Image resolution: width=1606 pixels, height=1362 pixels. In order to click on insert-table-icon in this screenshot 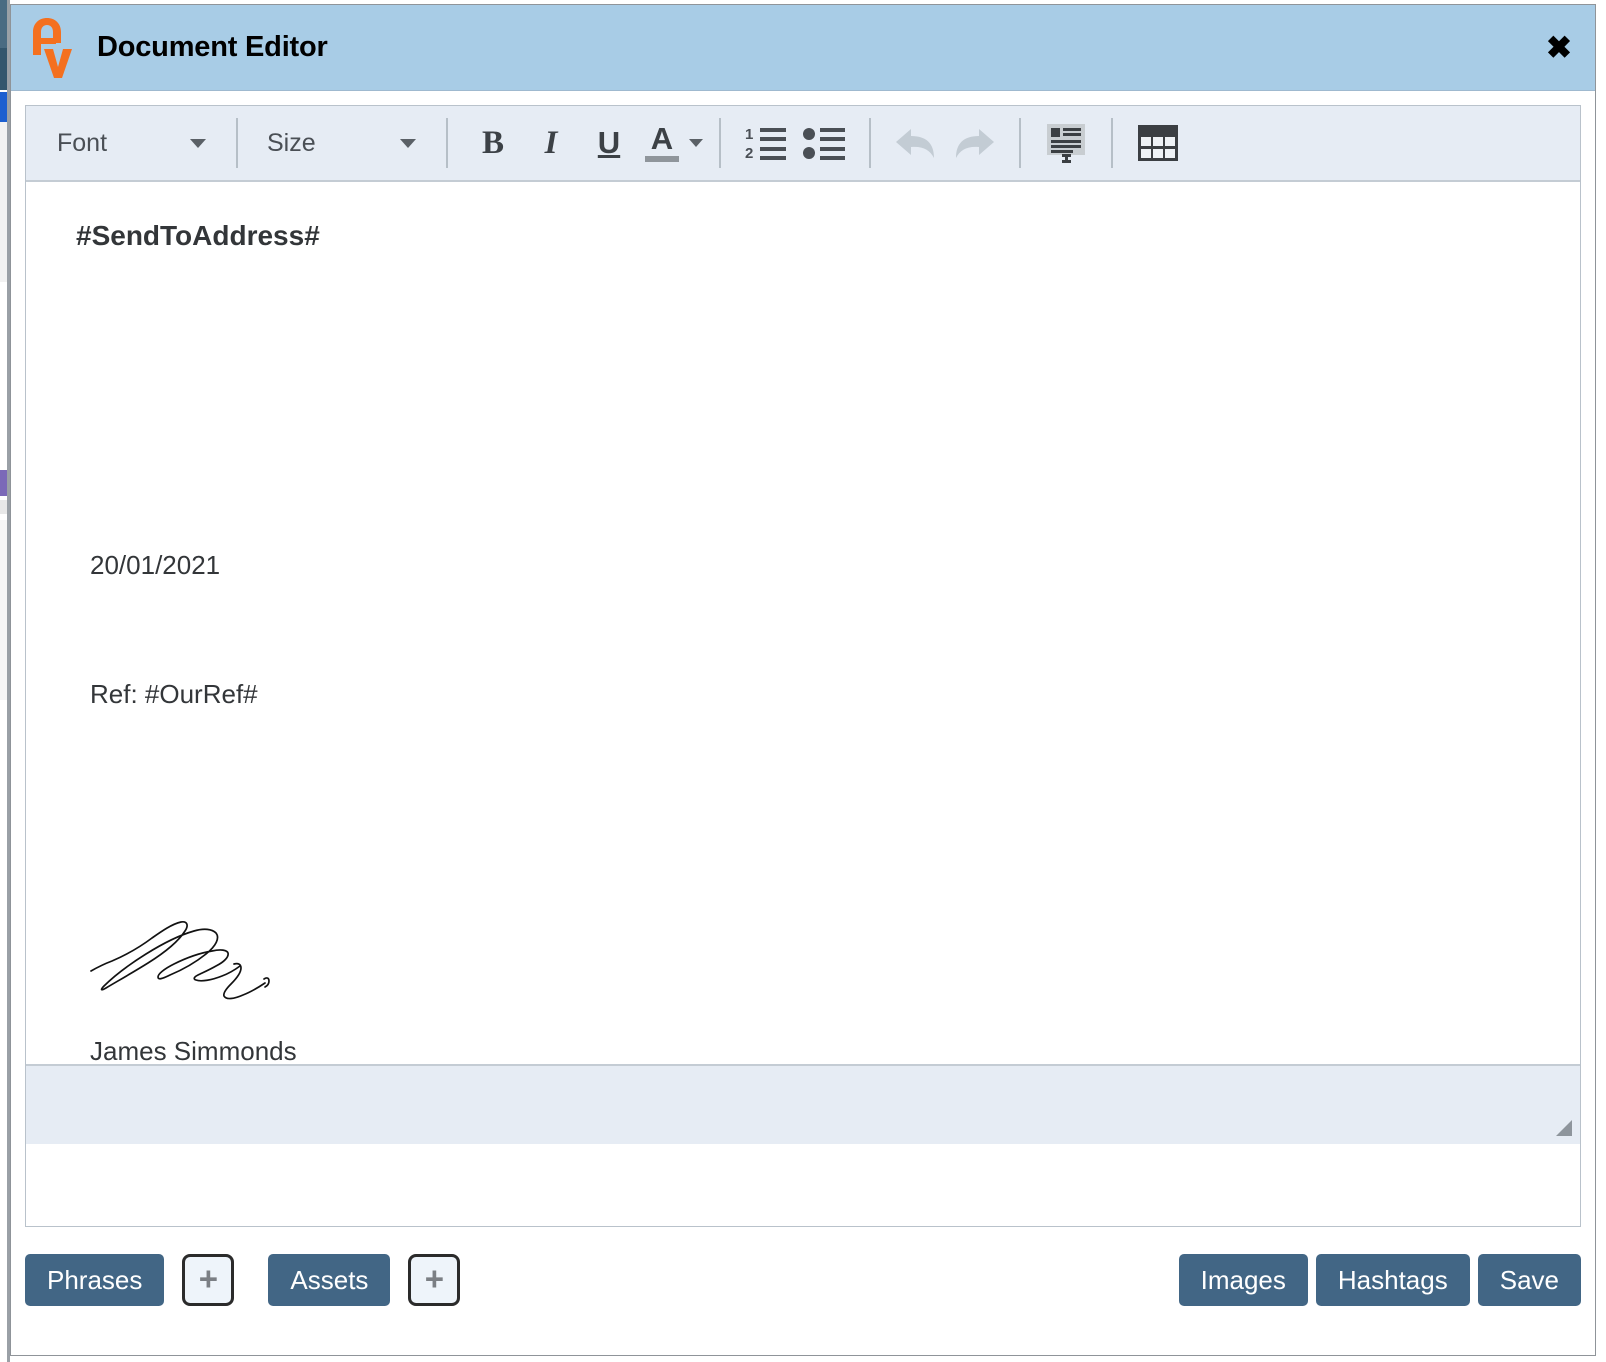, I will do `click(1158, 143)`.